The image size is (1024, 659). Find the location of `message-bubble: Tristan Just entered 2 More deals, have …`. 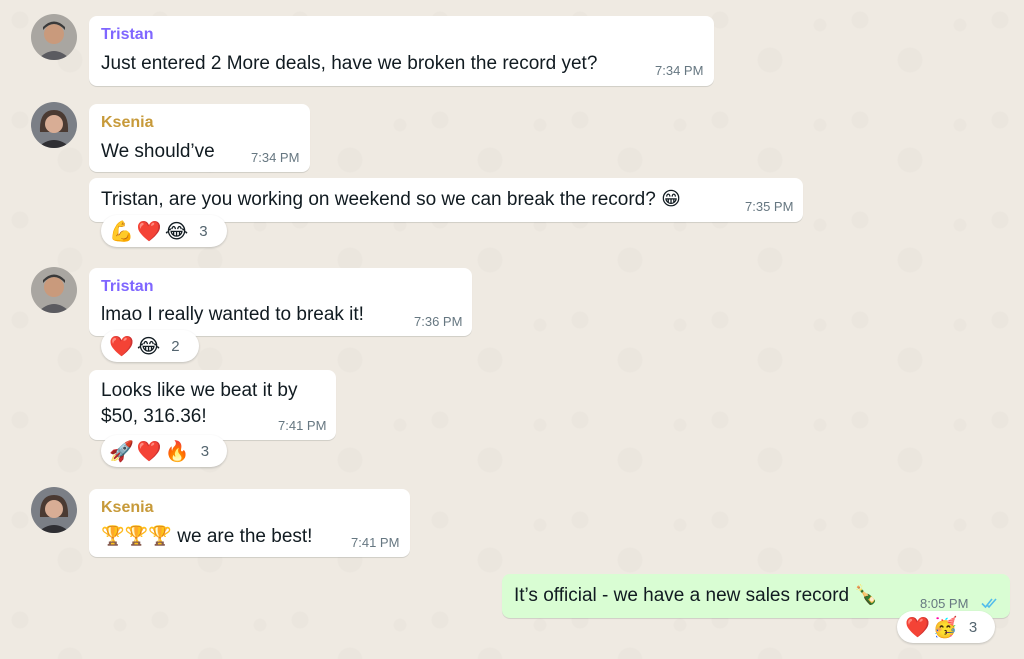

message-bubble: Tristan Just entered 2 More deals, have … is located at coordinates (401, 51).